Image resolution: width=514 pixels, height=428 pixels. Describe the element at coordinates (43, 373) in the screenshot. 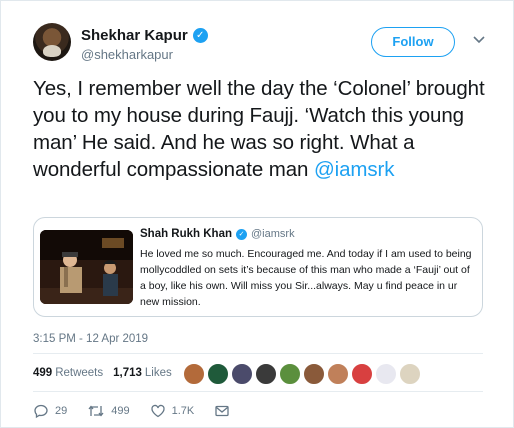

I see `retweets-count: 499` at that location.